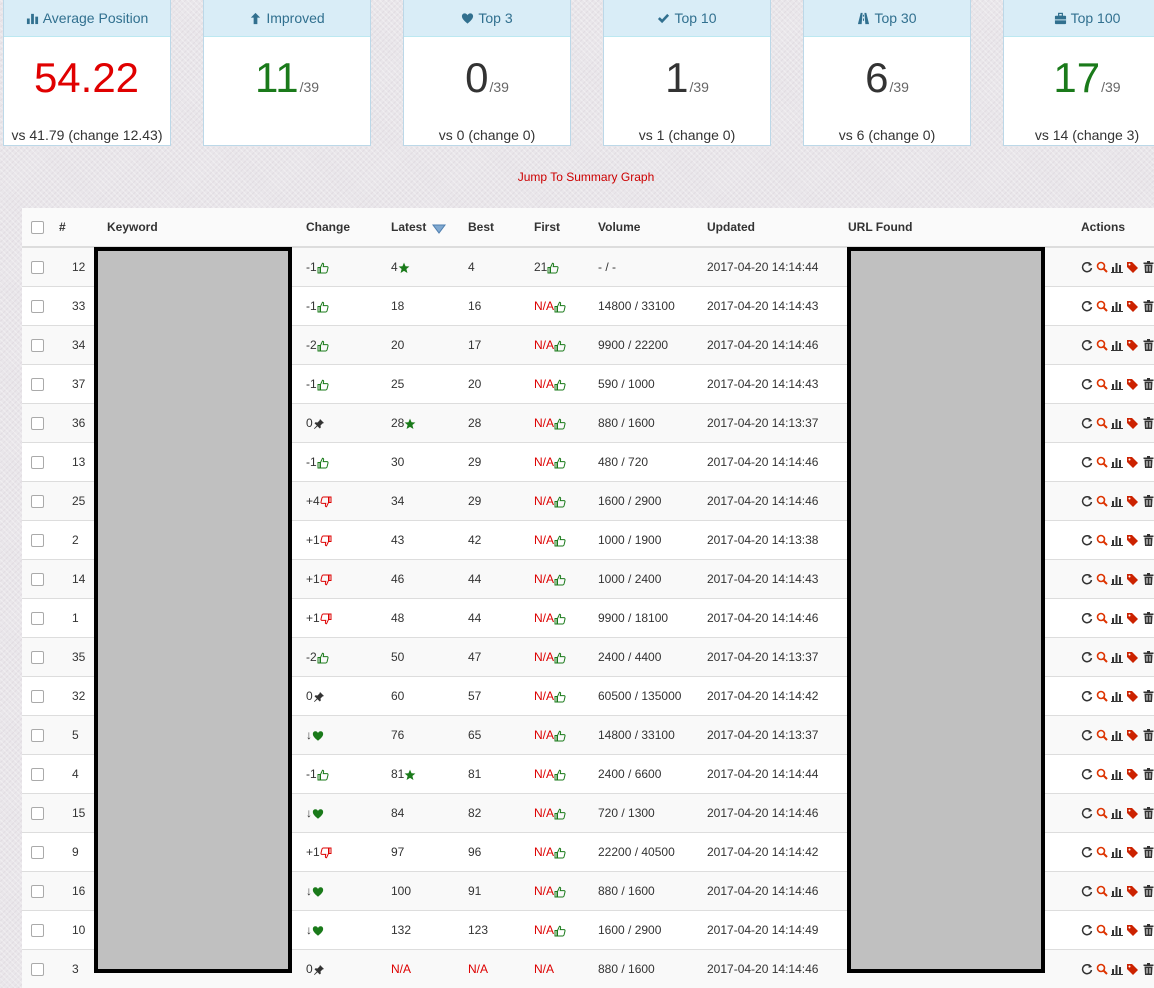  I want to click on id-header: #, so click(81, 227).